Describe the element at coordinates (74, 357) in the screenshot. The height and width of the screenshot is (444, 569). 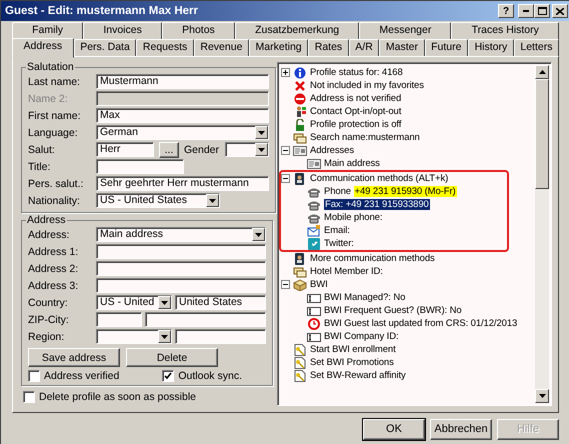
I see `action-button: Save address` at that location.